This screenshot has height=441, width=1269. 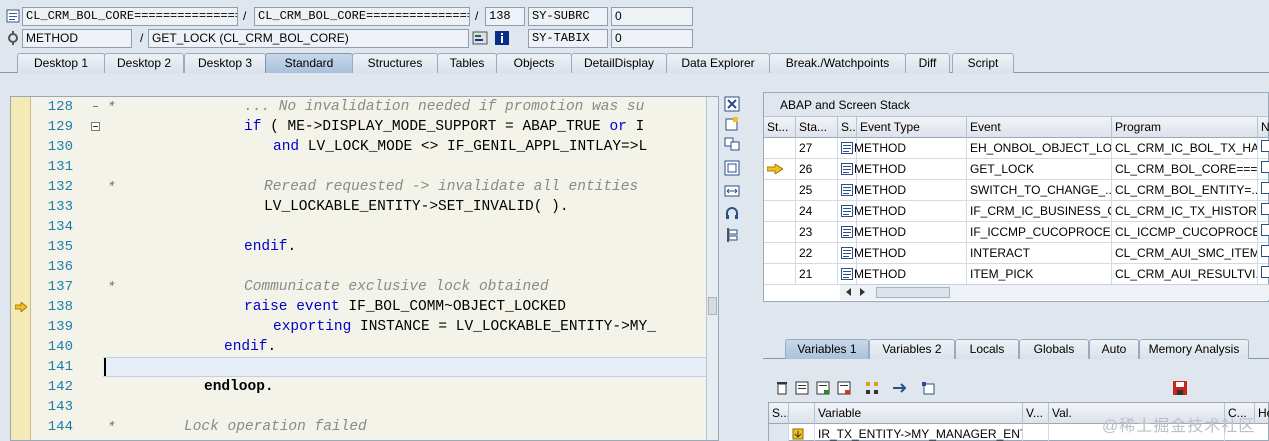 I want to click on col-header-variable: Variable, so click(x=919, y=413).